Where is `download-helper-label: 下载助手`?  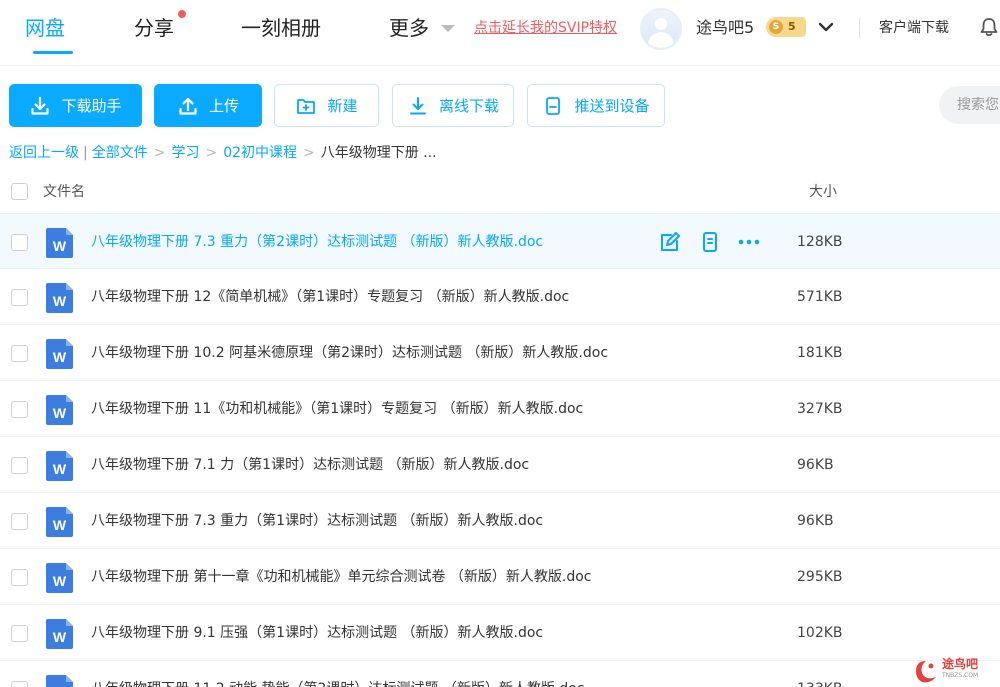
download-helper-label: 下载助手 is located at coordinates (91, 106).